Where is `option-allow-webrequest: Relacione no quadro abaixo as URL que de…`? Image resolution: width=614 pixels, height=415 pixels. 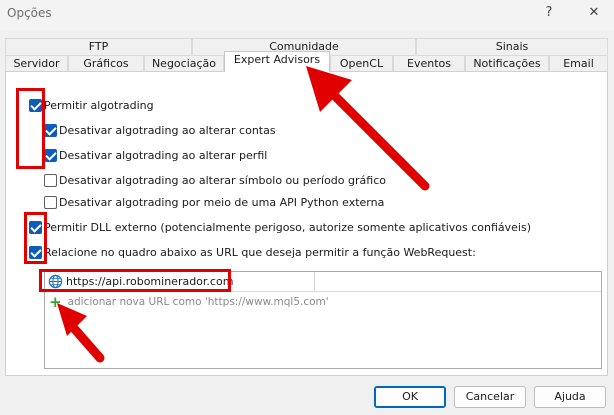
option-allow-webrequest: Relacione no quadro abaixo as URL que de… is located at coordinates (252, 252).